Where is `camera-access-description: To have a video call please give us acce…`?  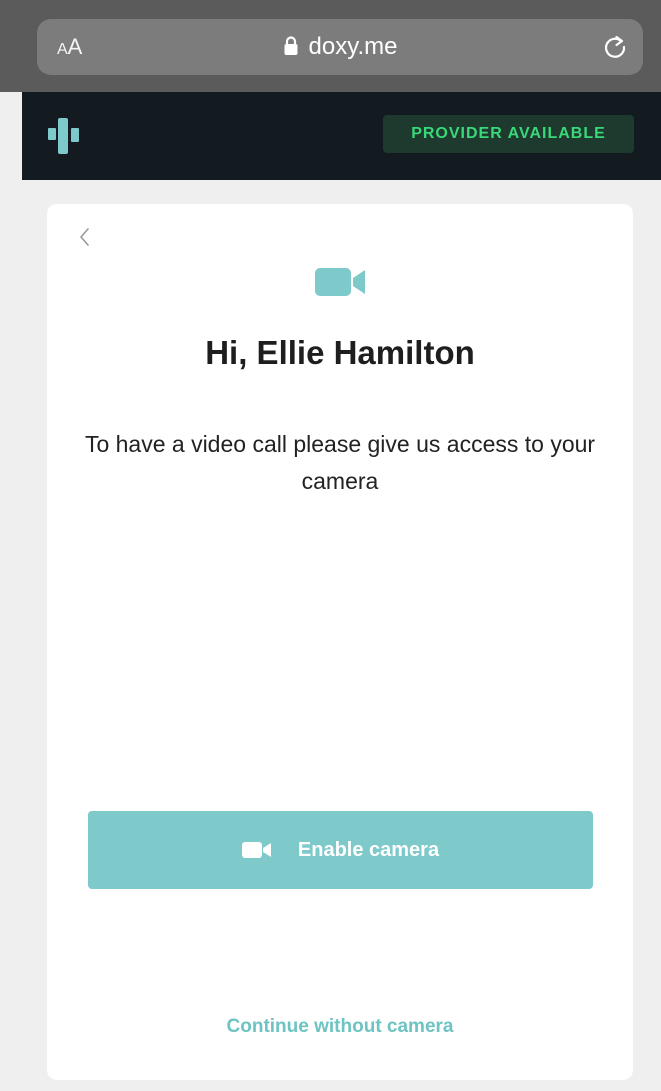
camera-access-description: To have a video call please give us acce… is located at coordinates (340, 462).